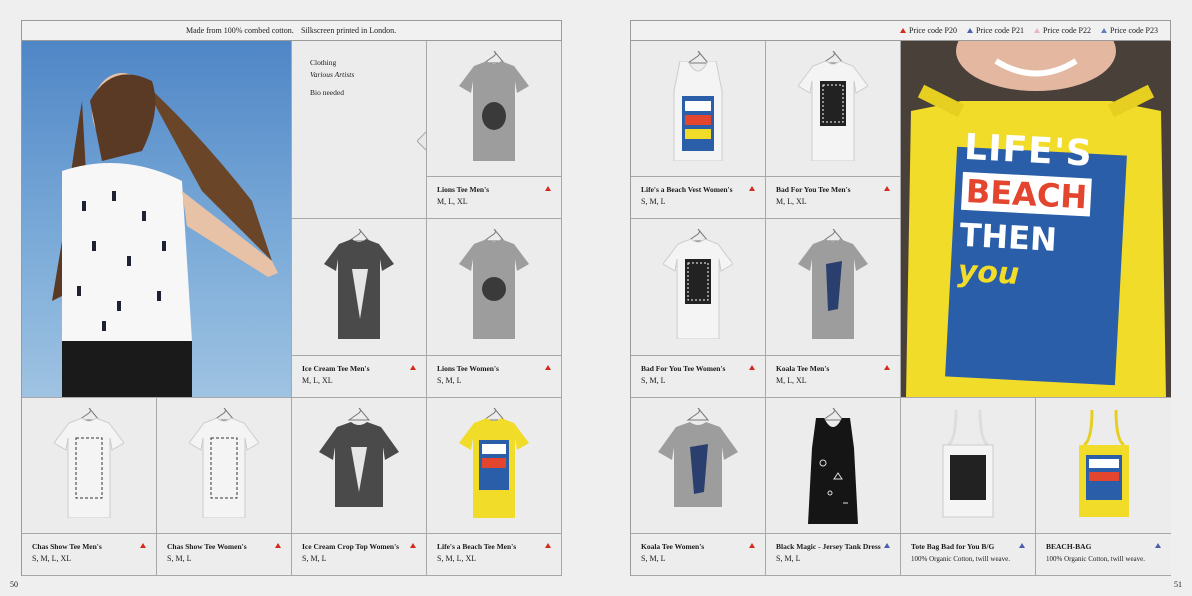 The image size is (1192, 596). I want to click on product-card: Ice Cream Tee Men's M, L, XL, so click(359, 308).